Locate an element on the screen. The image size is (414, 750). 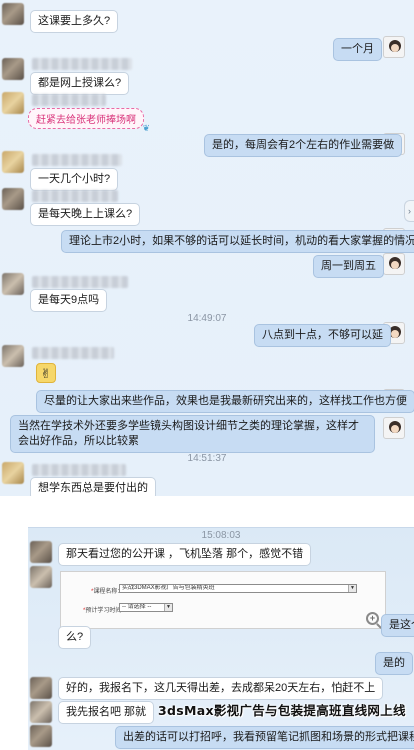
chevron-right-icon: › is located at coordinates (409, 211).